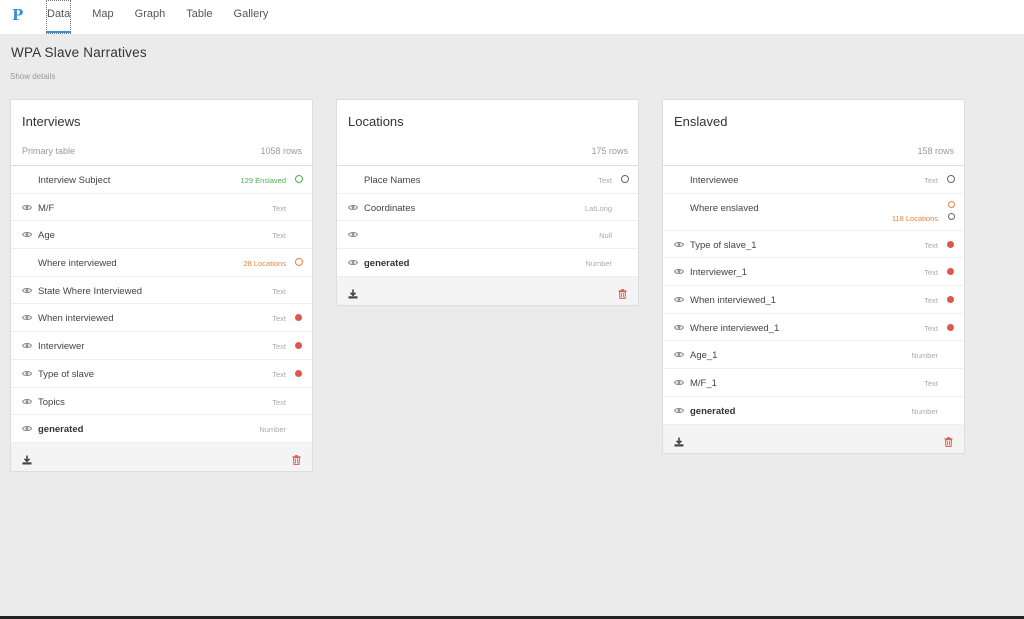 This screenshot has width=1024, height=619. What do you see at coordinates (161, 374) in the screenshot?
I see `field-row: Type of slave Text` at bounding box center [161, 374].